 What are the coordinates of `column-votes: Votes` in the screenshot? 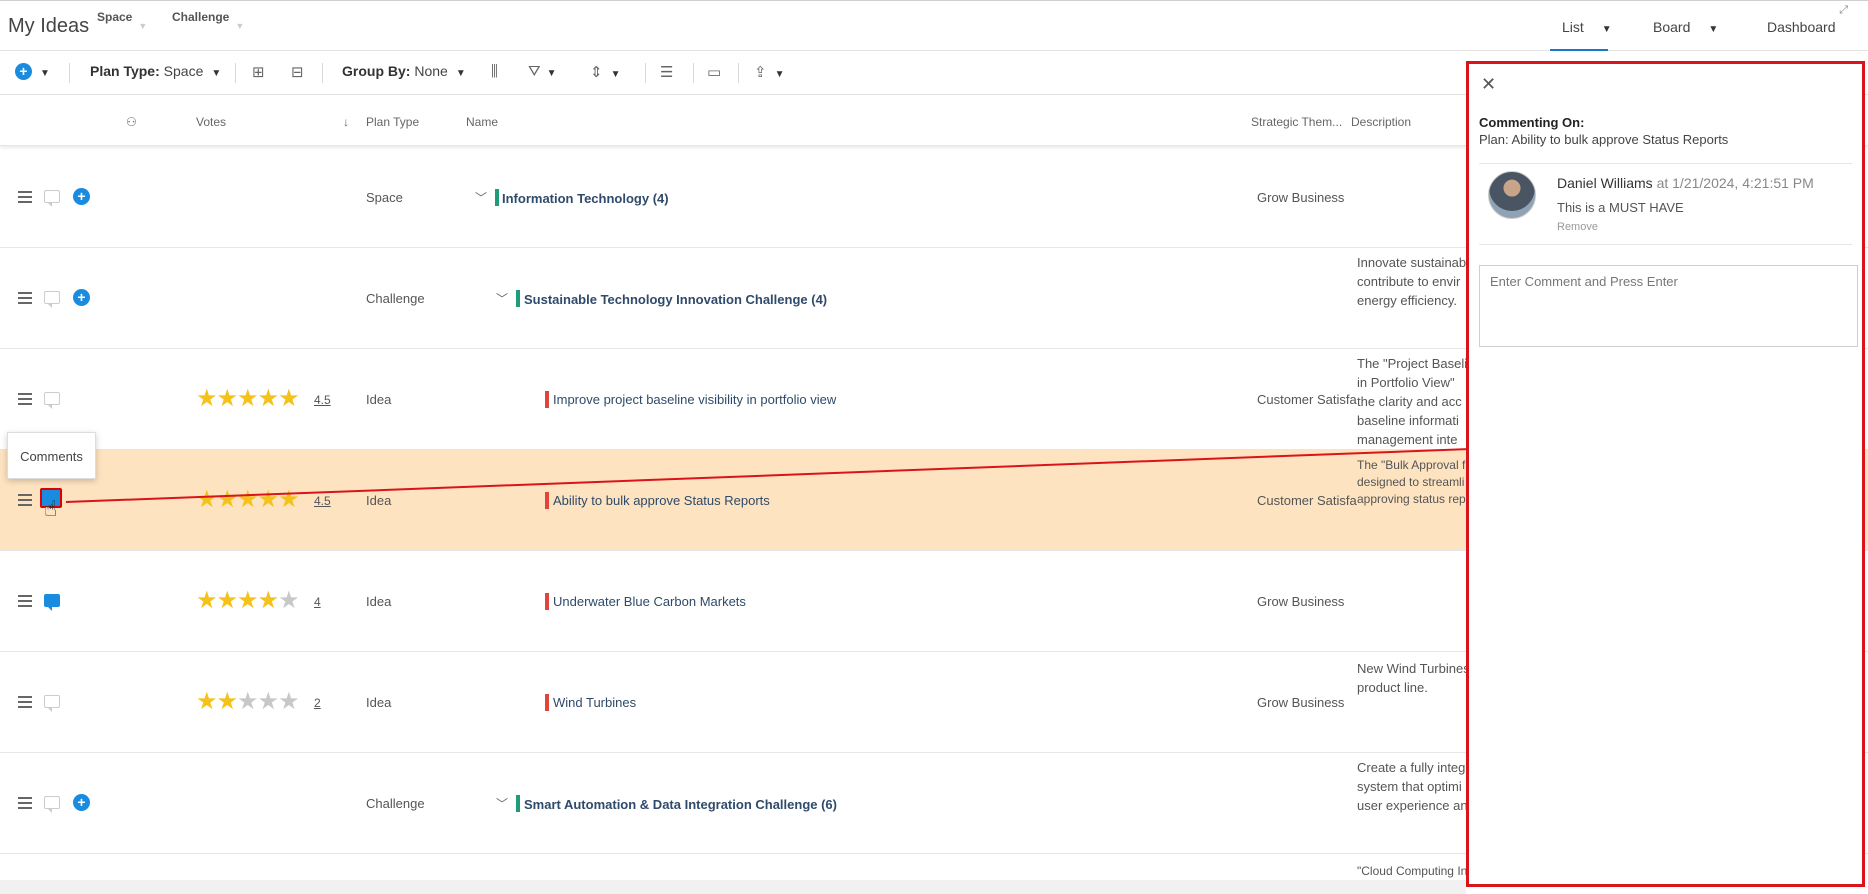 It's located at (211, 122).